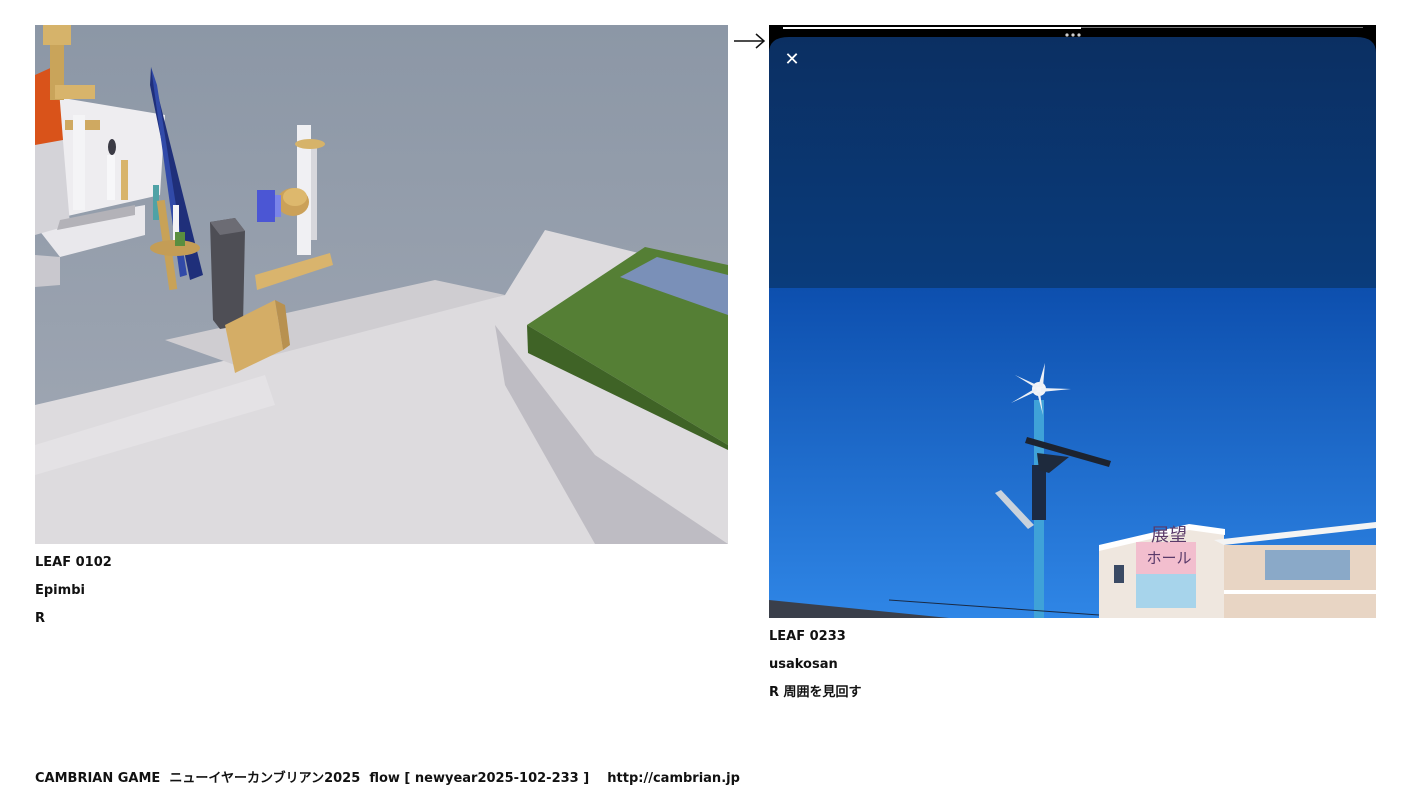 The image size is (1411, 800). What do you see at coordinates (40, 618) in the screenshot?
I see `leaf-note-left: R` at bounding box center [40, 618].